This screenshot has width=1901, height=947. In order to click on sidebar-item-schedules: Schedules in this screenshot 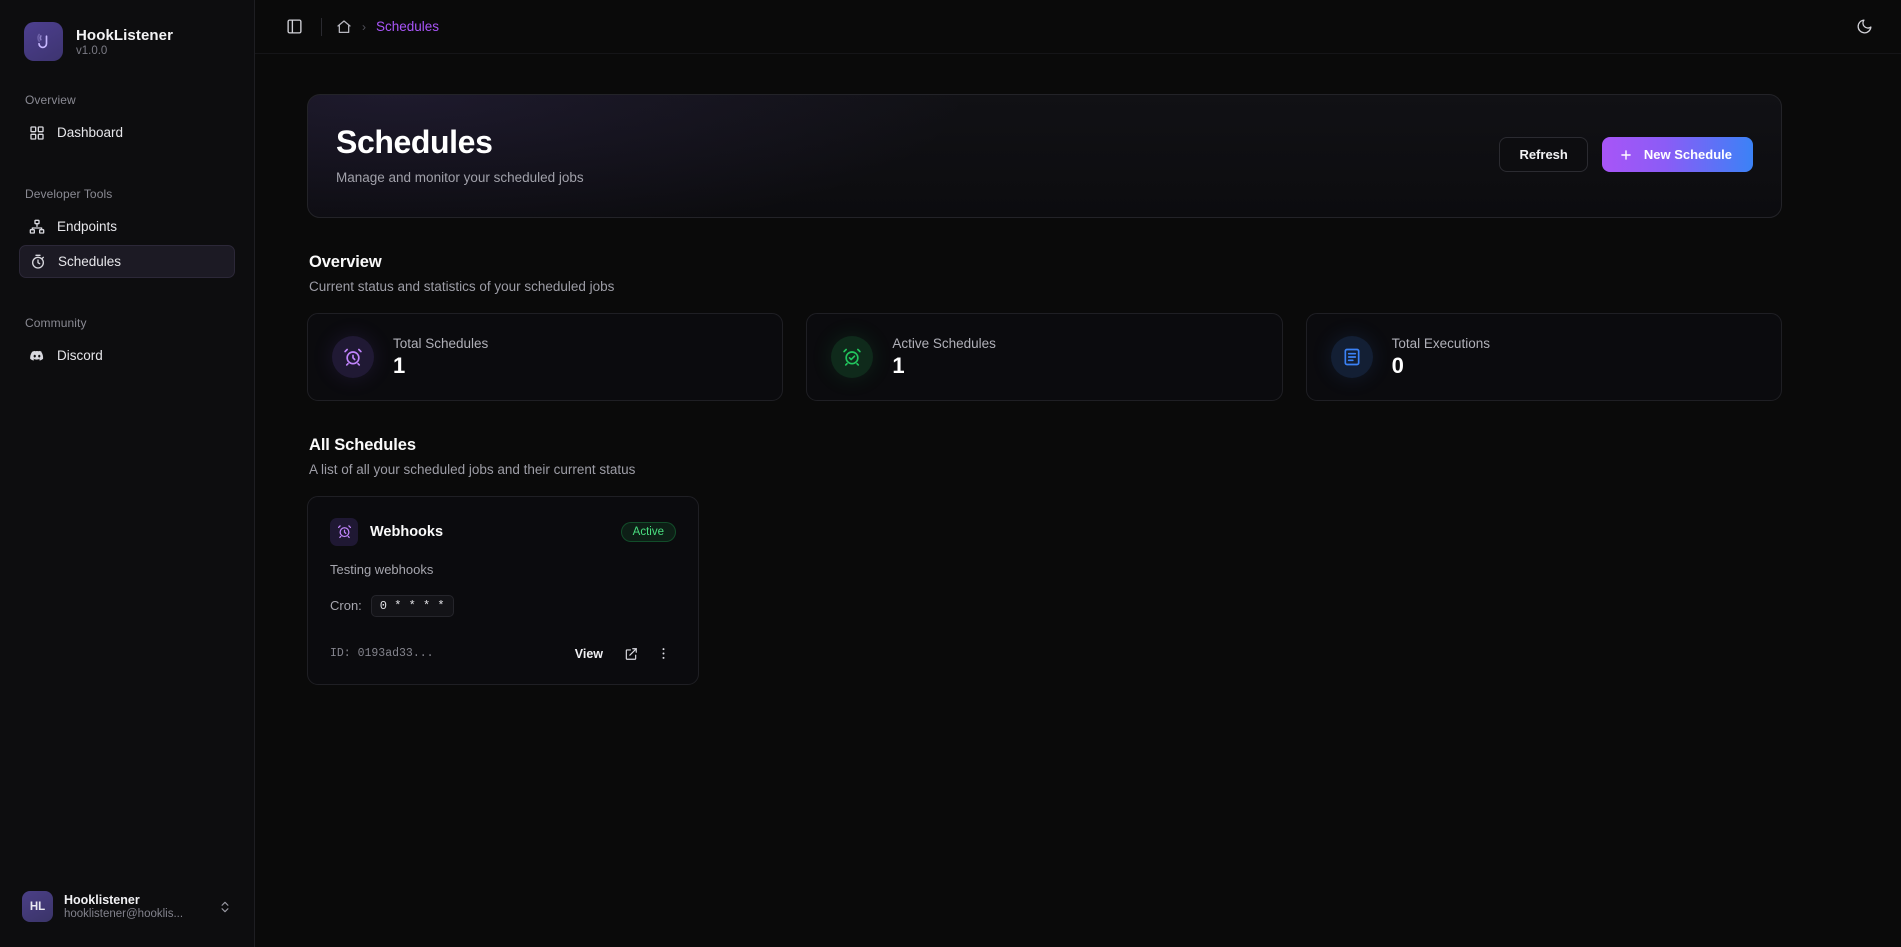, I will do `click(127, 261)`.